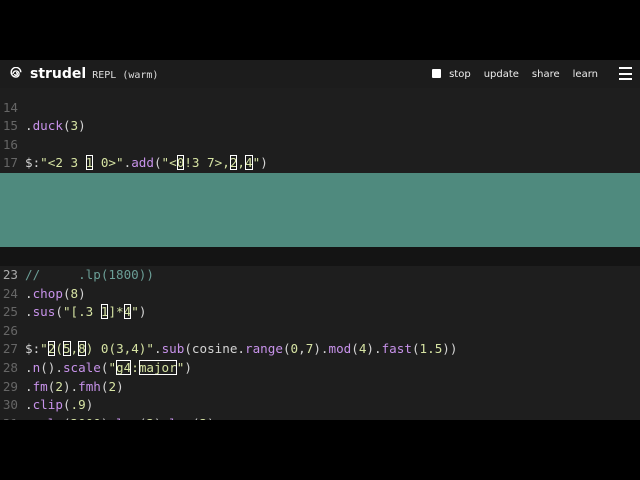  I want to click on spiral-icon, so click(16, 72).